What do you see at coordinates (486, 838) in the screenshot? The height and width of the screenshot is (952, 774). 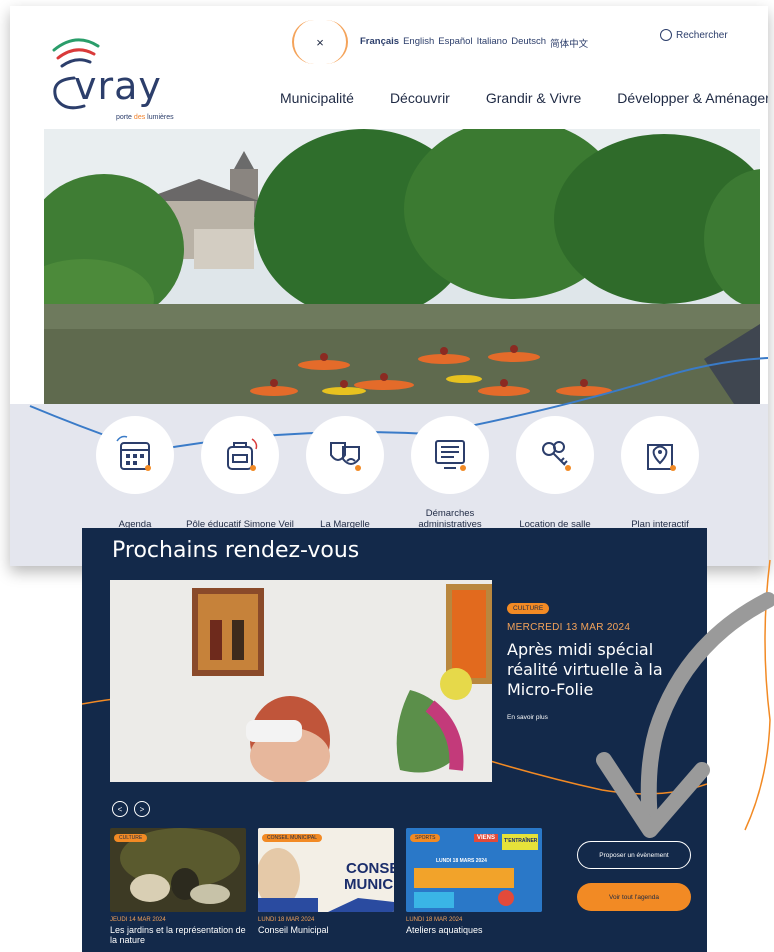 I see `thumb-text: VIENS` at bounding box center [486, 838].